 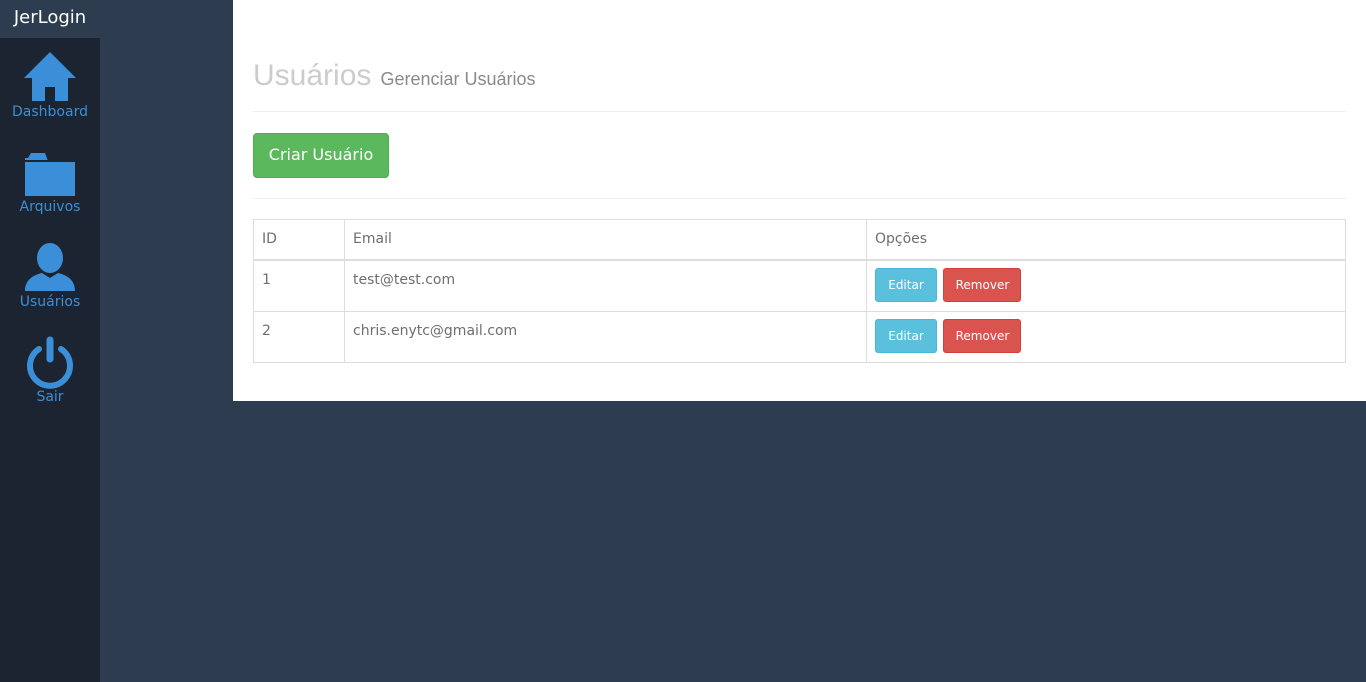 I want to click on user-email-cell: chris.enytc@gmail.com, so click(x=605, y=336).